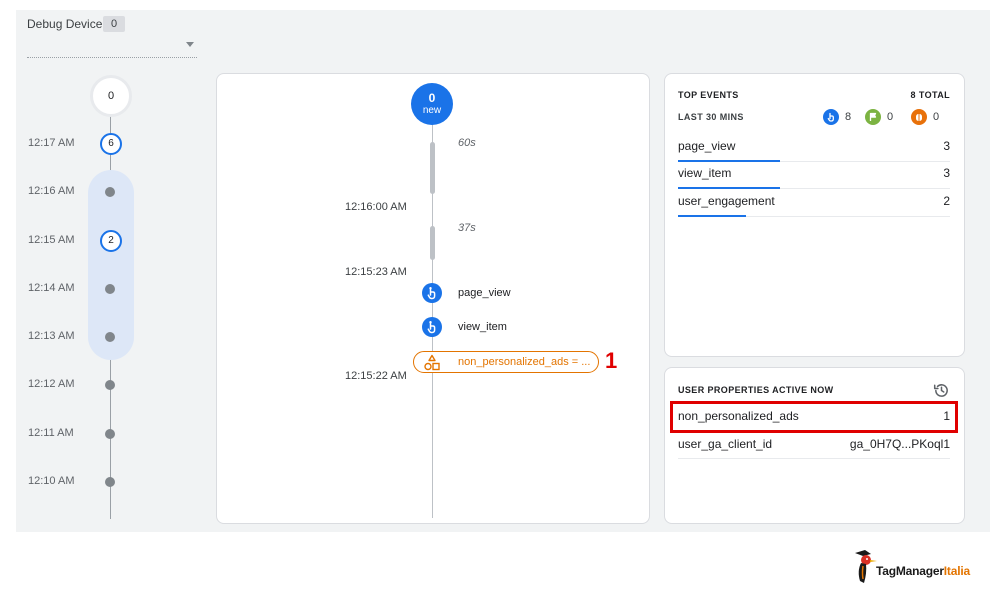  What do you see at coordinates (467, 228) in the screenshot?
I see `time-gap-label: 37s` at bounding box center [467, 228].